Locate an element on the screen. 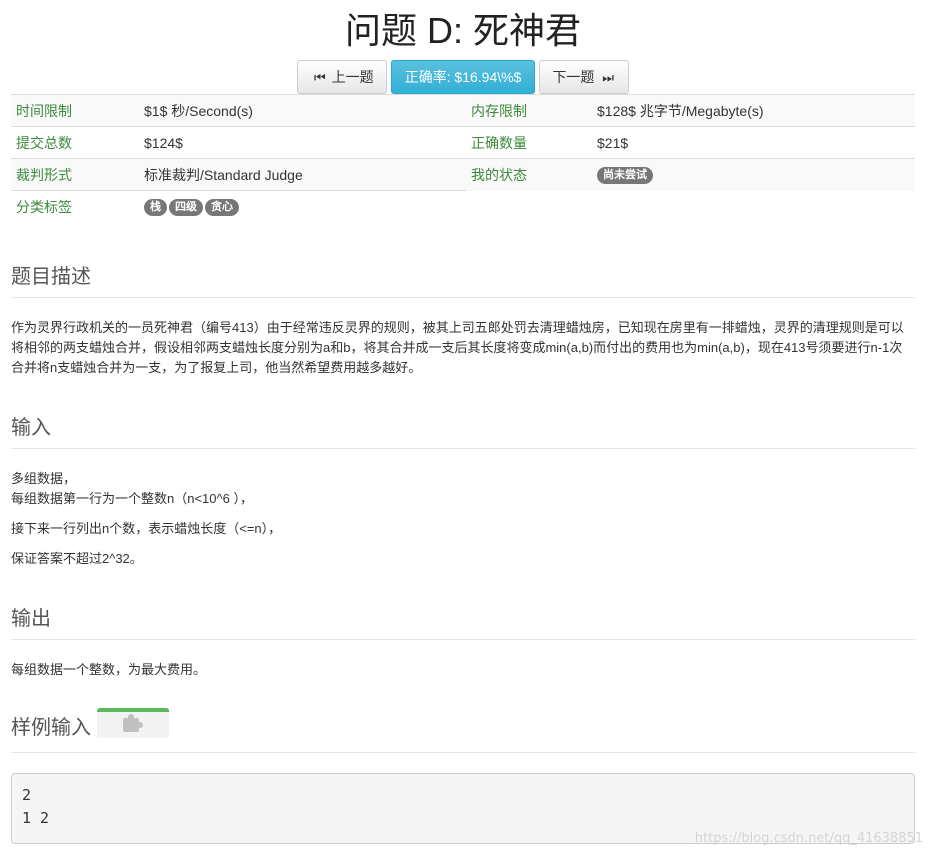 This screenshot has width=931, height=858. puzzle-icon is located at coordinates (133, 722).